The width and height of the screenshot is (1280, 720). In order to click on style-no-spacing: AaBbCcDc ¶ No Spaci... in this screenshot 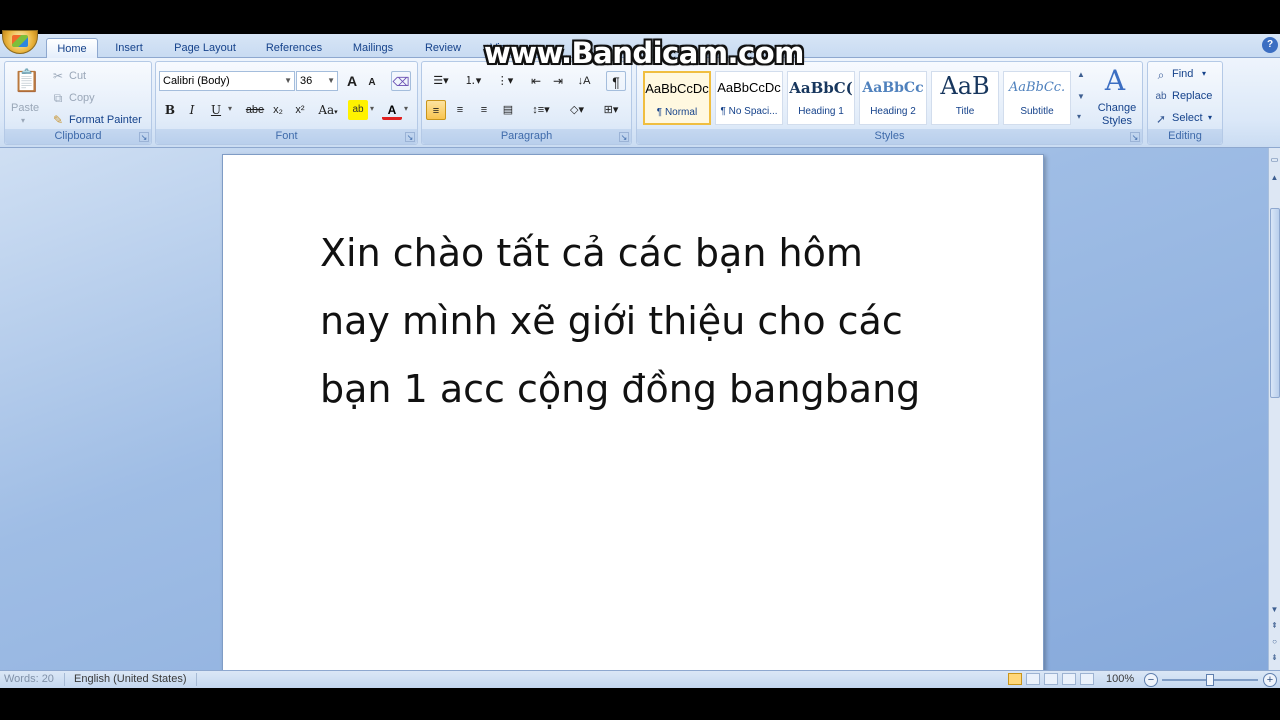, I will do `click(749, 98)`.